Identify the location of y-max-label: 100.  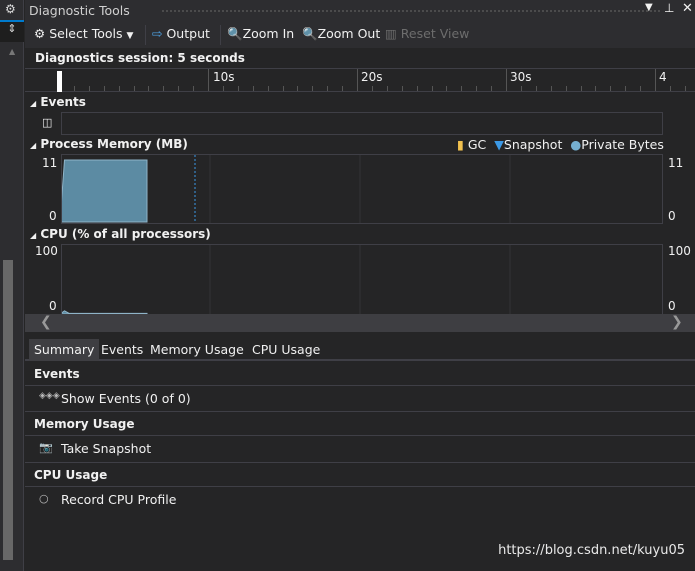
(46, 251).